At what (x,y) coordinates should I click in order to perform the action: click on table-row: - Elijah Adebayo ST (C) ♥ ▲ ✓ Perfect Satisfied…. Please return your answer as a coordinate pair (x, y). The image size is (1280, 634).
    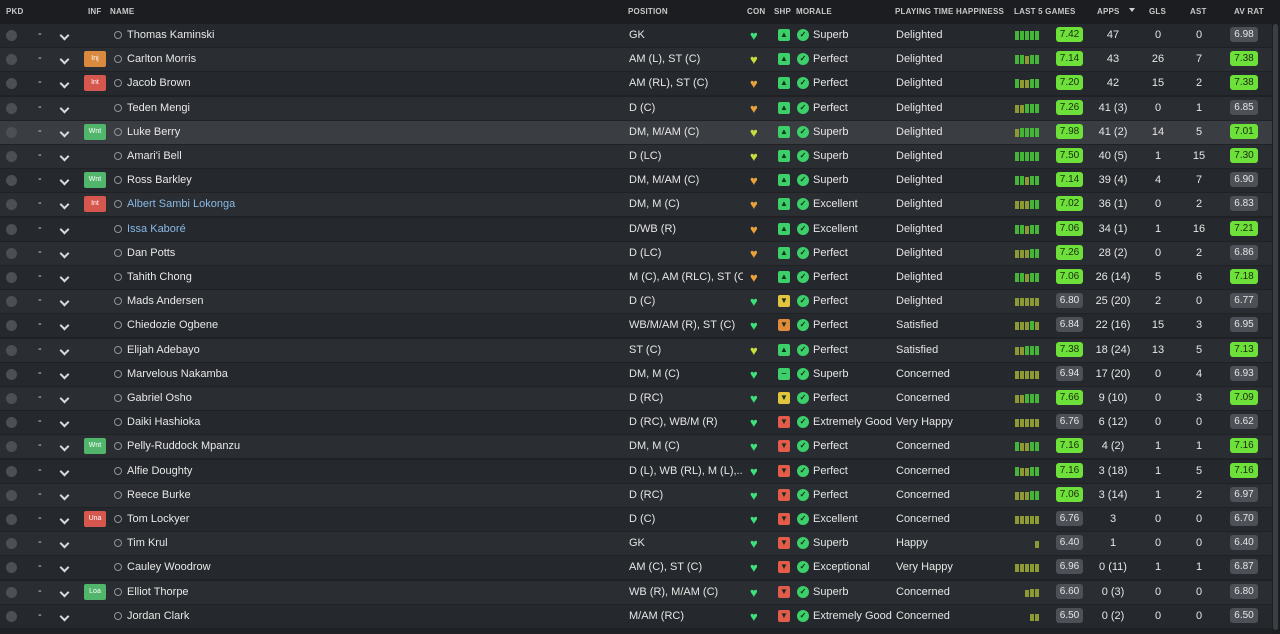
    Looking at the image, I should click on (636, 350).